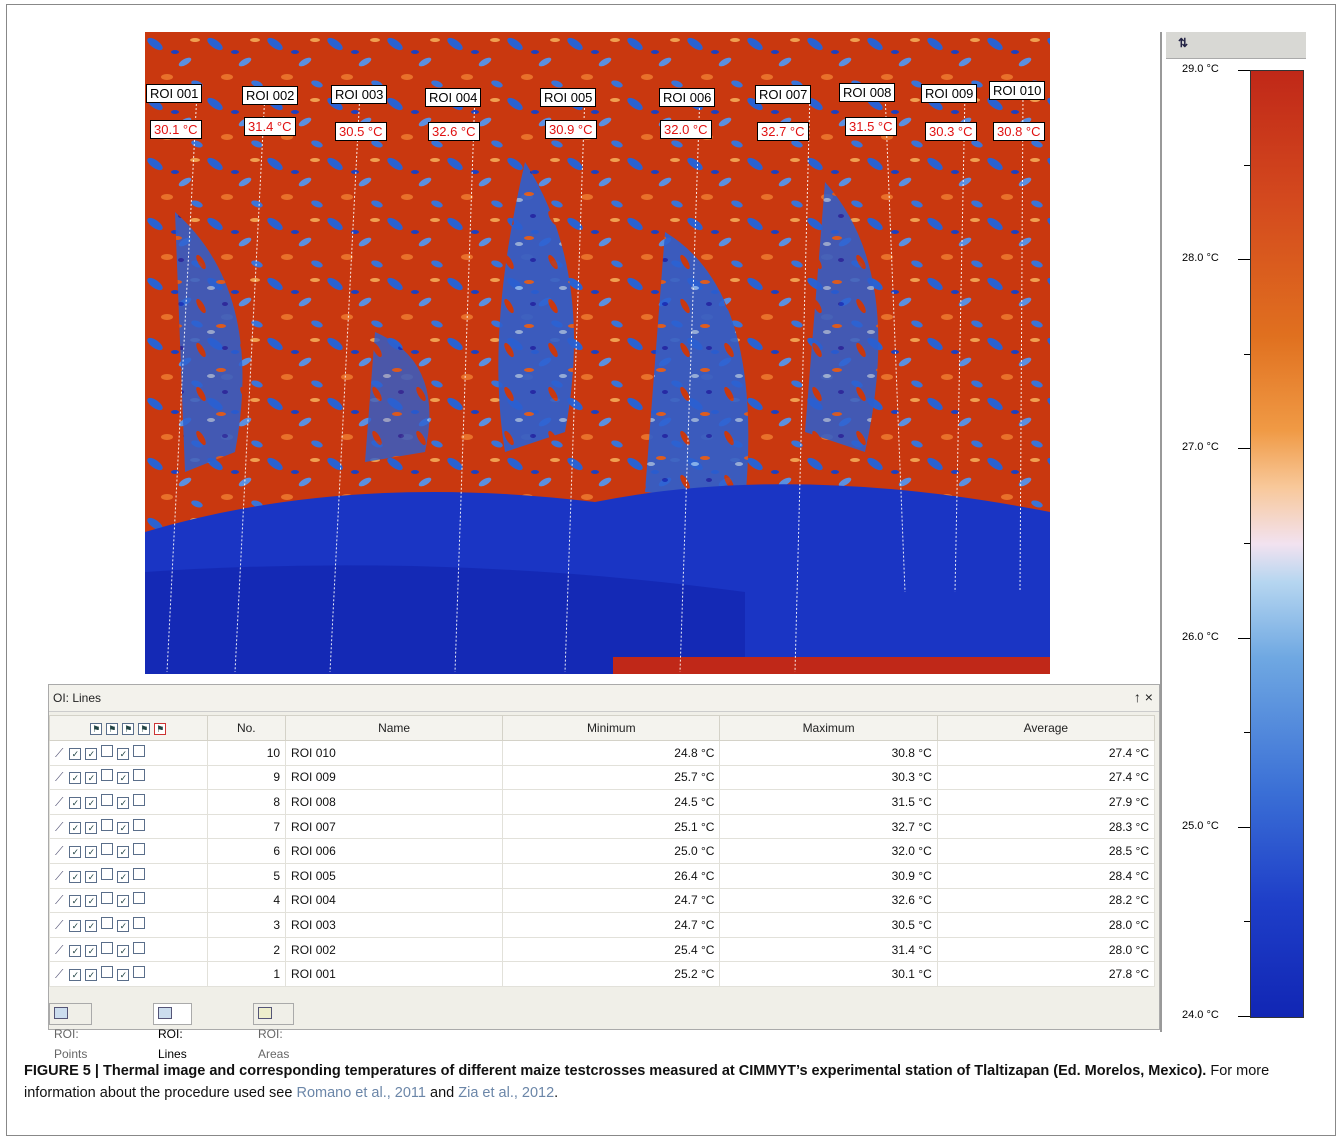 Image resolution: width=1342 pixels, height=1144 pixels. Describe the element at coordinates (602, 777) in the screenshot. I see `table-row: ⟋ ✓ ✓ ✓ 9 ROI 009 25.7 °C 30.3 °C 27.4 °C` at that location.